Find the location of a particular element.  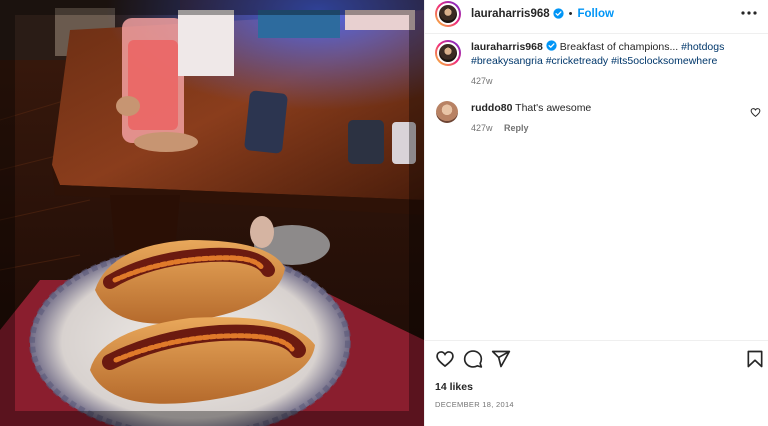

more-options-icon is located at coordinates (749, 13).